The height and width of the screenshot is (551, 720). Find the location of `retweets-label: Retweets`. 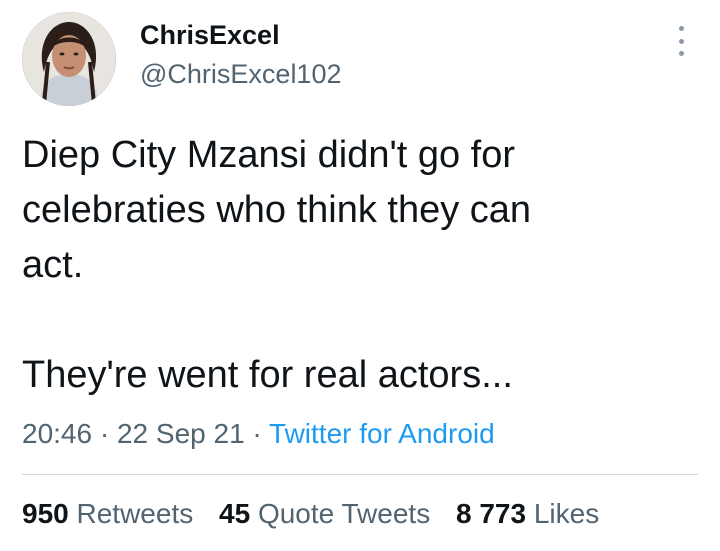

retweets-label: Retweets is located at coordinates (135, 513).